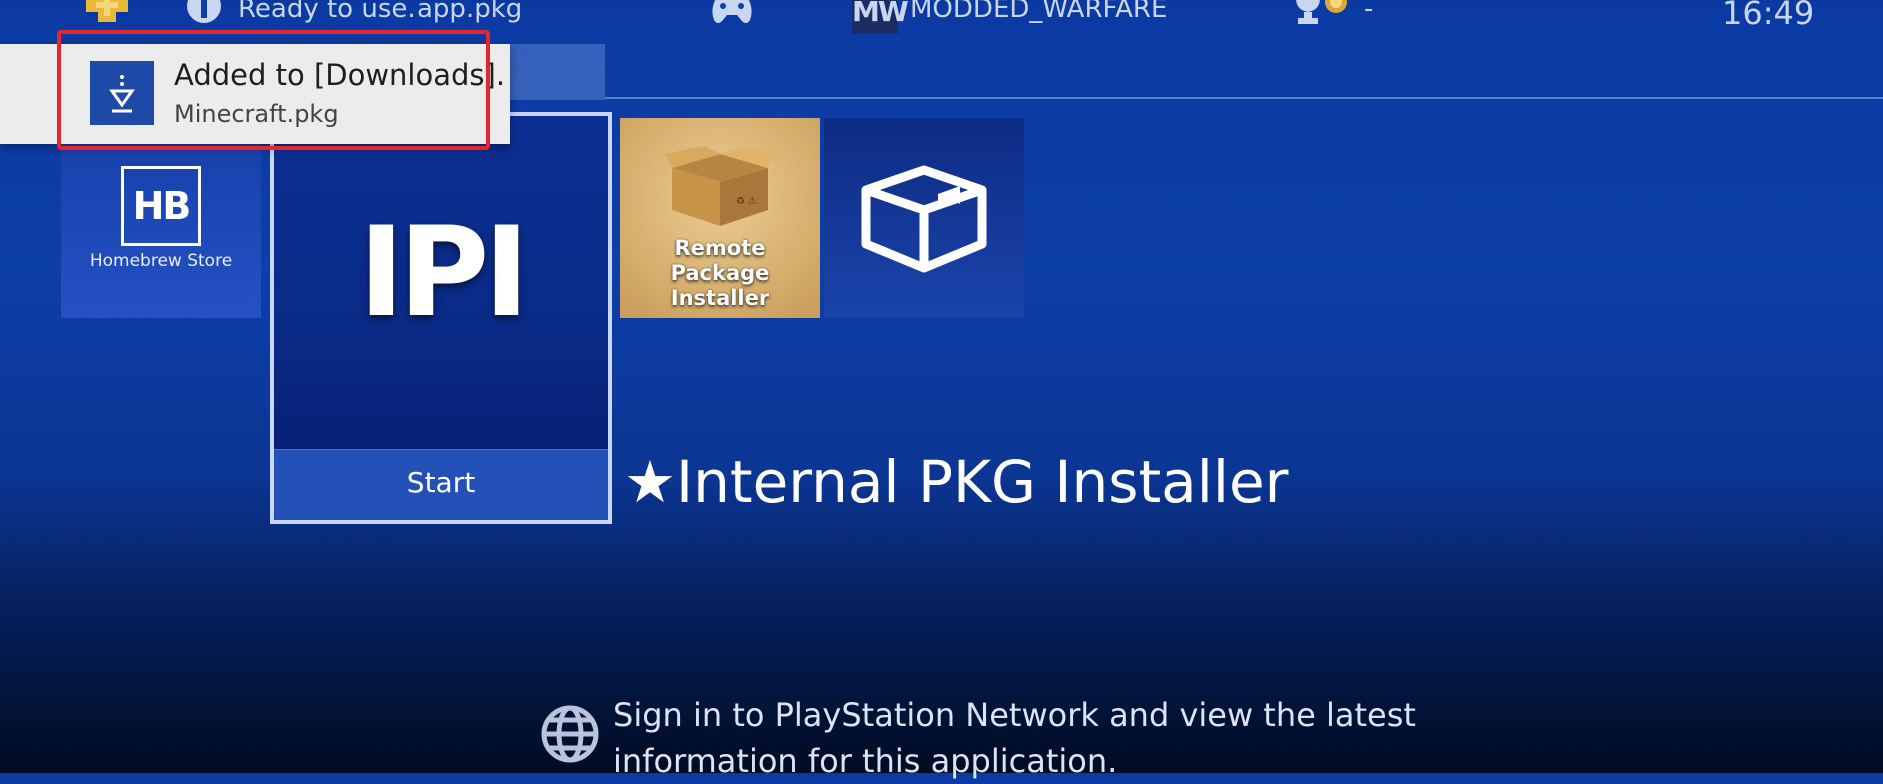  I want to click on cardboard-box-icon: ♻ ⚠, so click(720, 186).